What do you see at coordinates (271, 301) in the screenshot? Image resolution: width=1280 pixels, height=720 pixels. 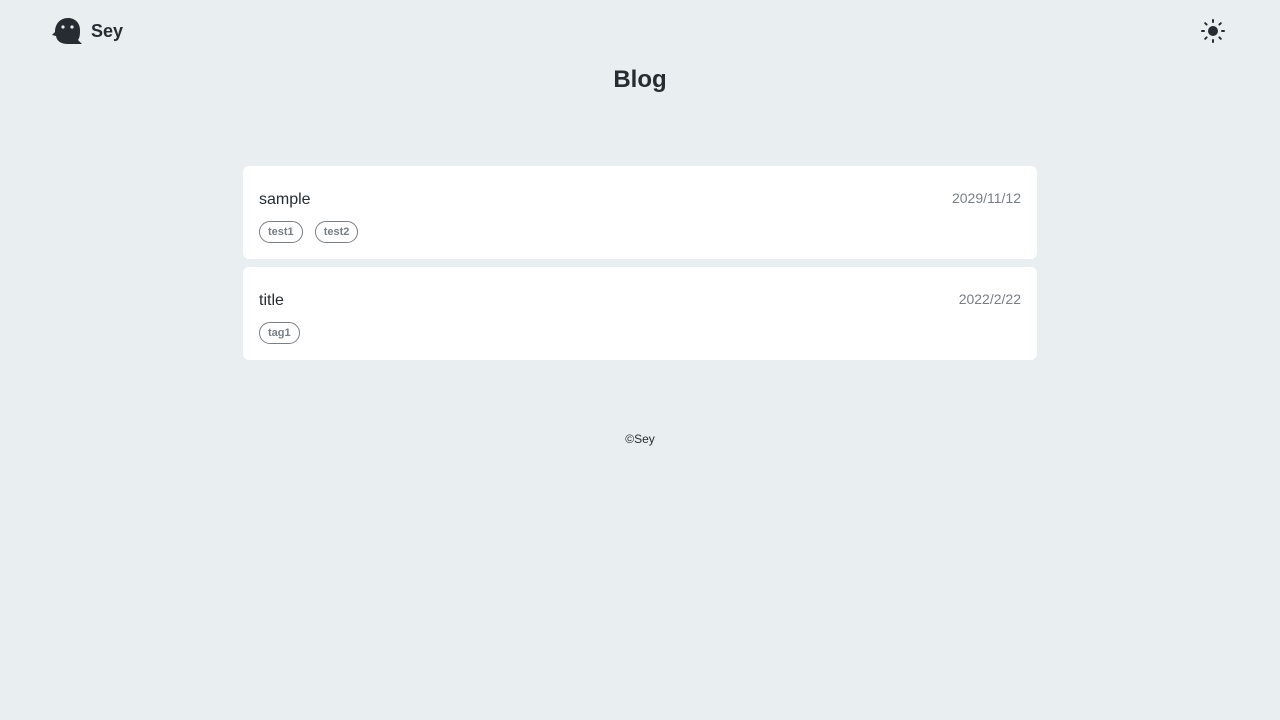 I see `post-title: title` at bounding box center [271, 301].